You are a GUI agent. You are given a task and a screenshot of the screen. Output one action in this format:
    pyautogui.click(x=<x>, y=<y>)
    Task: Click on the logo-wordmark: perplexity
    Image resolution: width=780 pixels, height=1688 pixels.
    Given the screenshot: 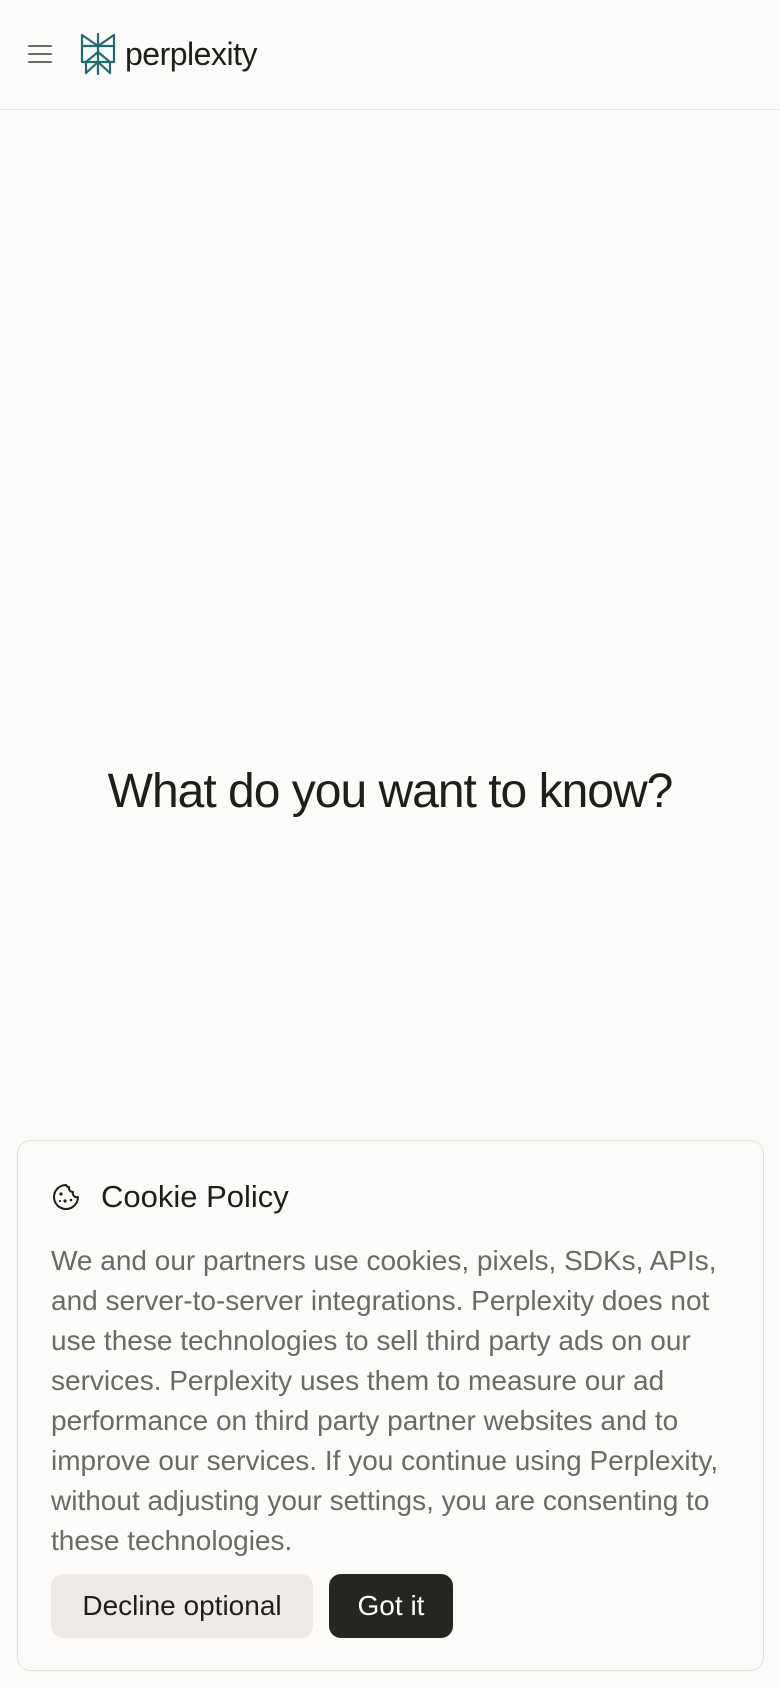 What is the action you would take?
    pyautogui.click(x=191, y=54)
    